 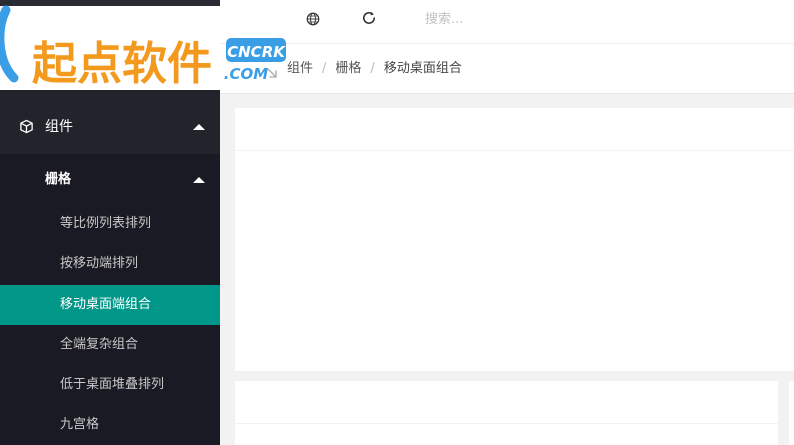 I want to click on sidebar-sub-label: 栅格, so click(x=58, y=179).